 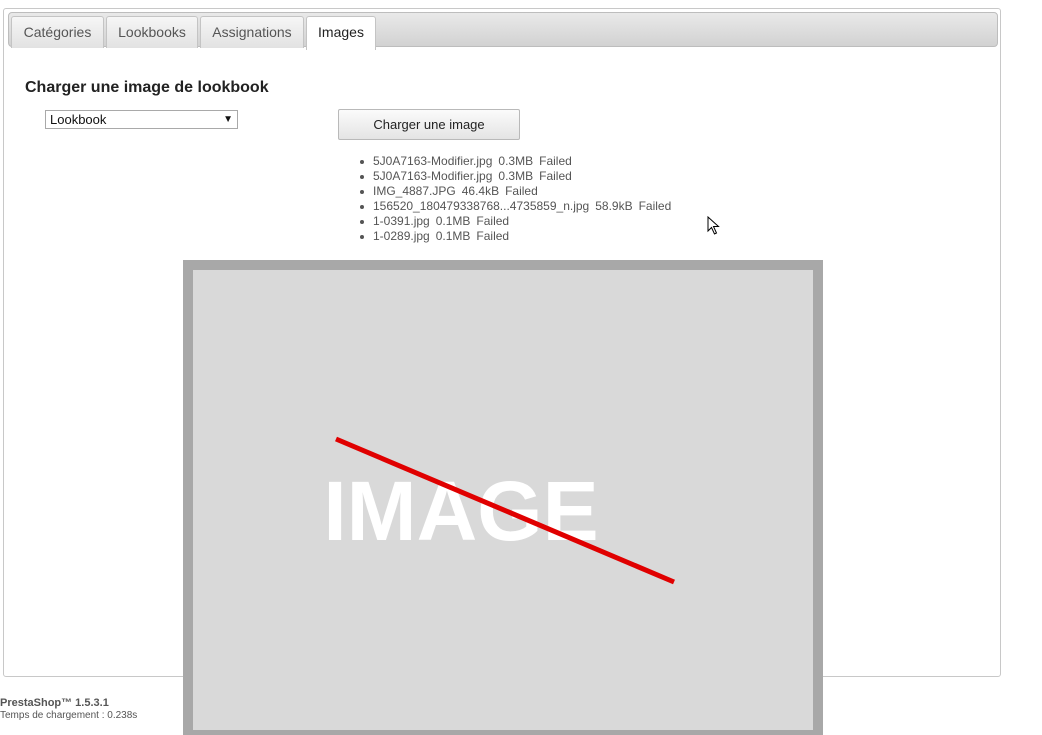 What do you see at coordinates (78, 119) in the screenshot?
I see `lookbook-select-value: Lookbook` at bounding box center [78, 119].